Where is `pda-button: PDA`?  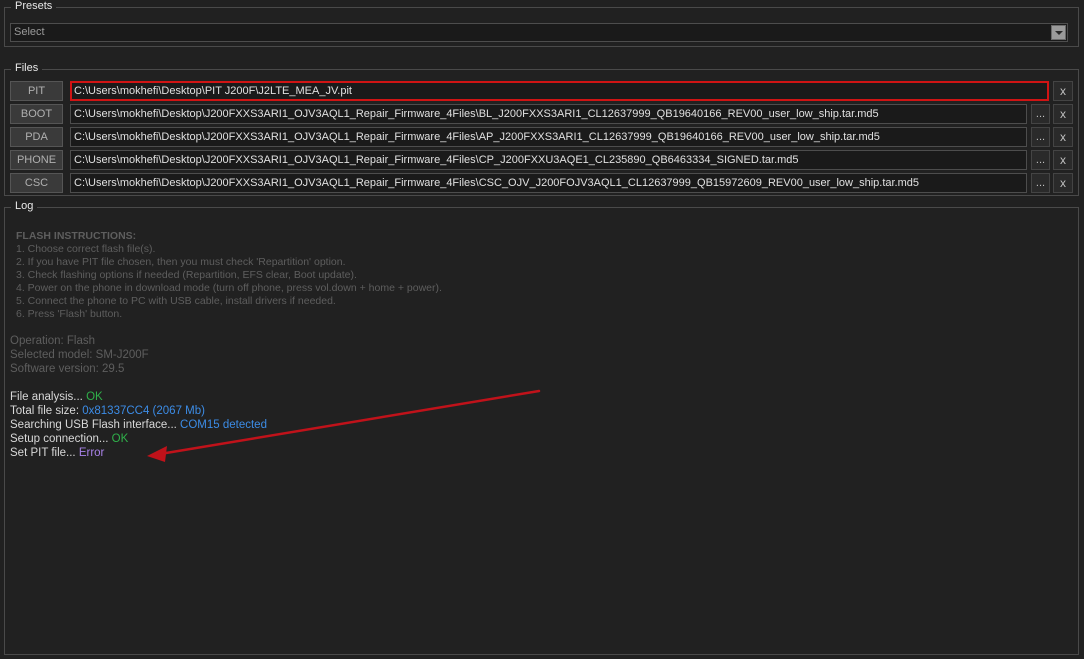 pda-button: PDA is located at coordinates (36, 137).